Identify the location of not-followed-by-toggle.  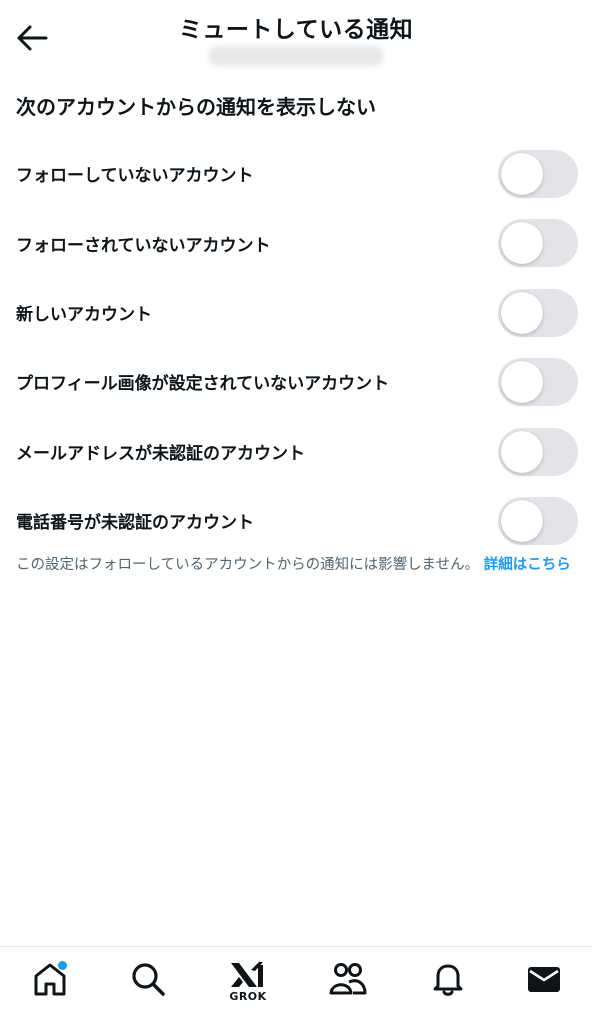
(538, 243).